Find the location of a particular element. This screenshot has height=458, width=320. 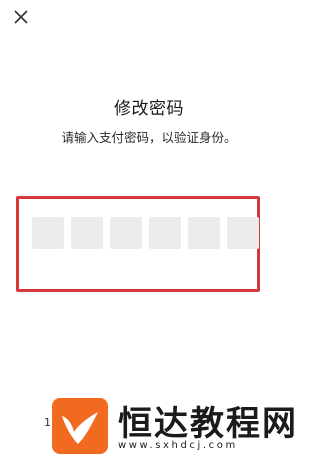

close-button is located at coordinates (21, 17).